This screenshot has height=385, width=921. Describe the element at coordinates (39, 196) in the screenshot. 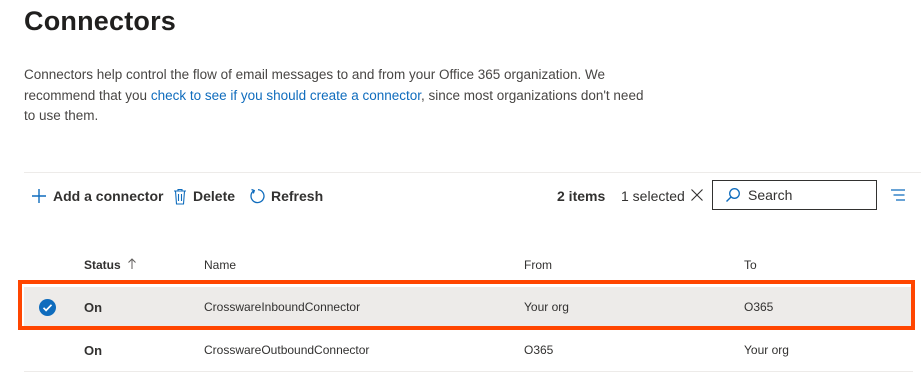

I see `add-icon` at that location.